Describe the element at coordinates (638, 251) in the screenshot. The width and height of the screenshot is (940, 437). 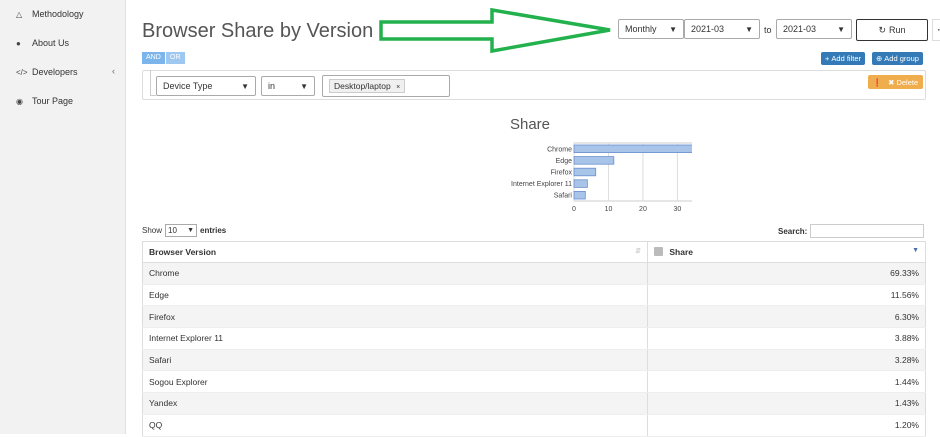
I see `sort-icon: ⇵` at that location.